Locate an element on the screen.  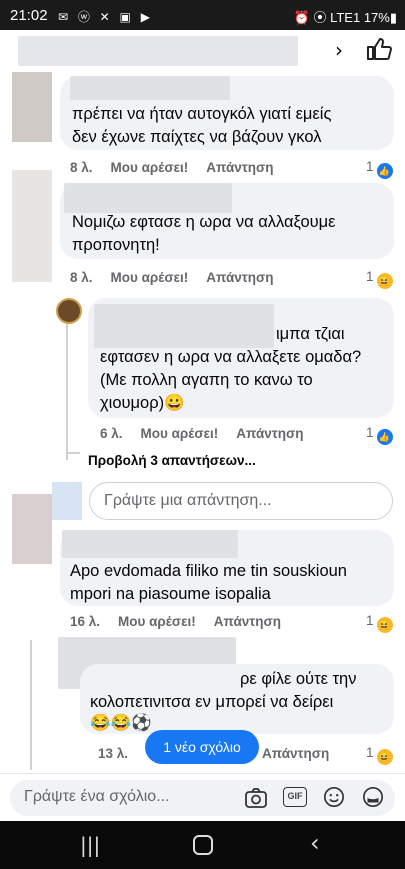
notification-icons: ✉ ⓦ ✕ ▣ ▶ is located at coordinates (105, 17).